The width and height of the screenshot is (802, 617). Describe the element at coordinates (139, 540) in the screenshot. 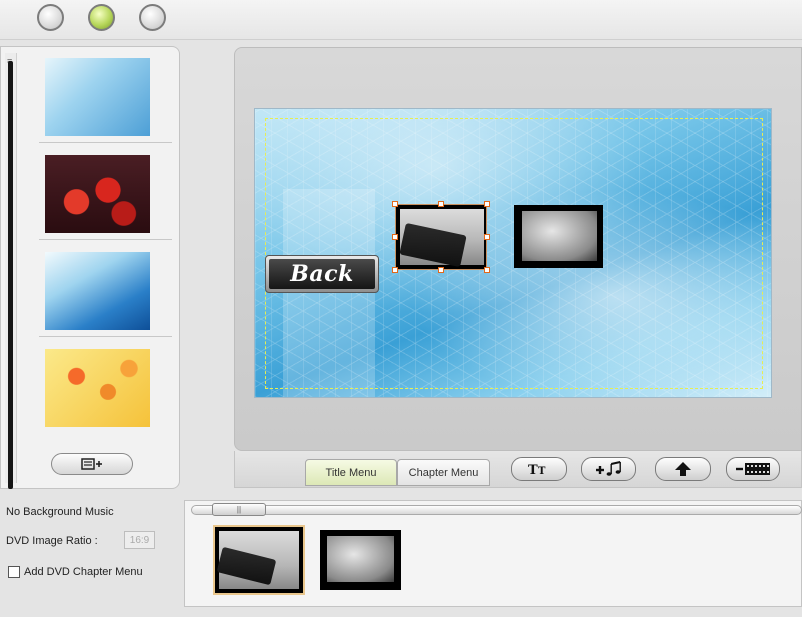

I see `dvd-ratio-select: 16:9` at that location.